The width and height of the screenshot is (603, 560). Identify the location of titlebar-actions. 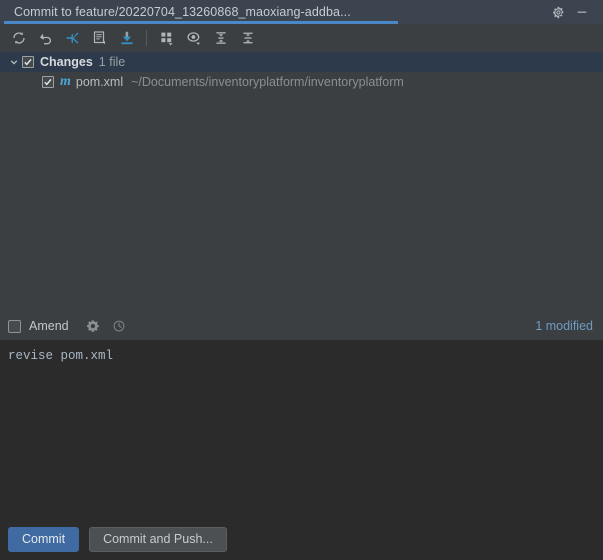
(575, 12).